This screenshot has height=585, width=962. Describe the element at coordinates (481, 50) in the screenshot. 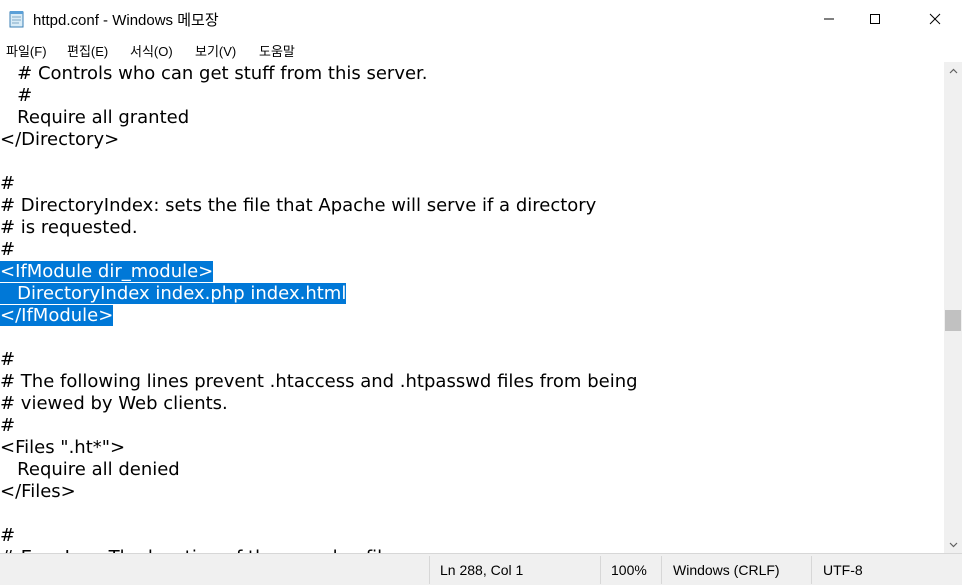

I see `menu-bar: 파일(F) 편집(E) 서식(O) 보기(V) 도움말` at that location.